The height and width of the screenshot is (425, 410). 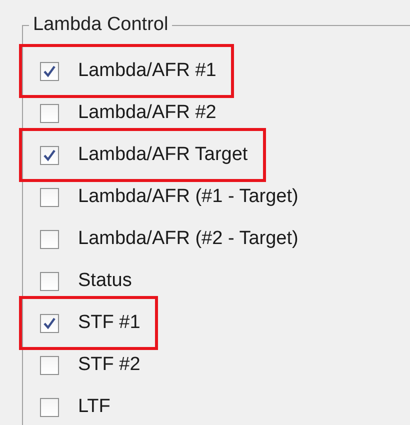 What do you see at coordinates (109, 365) in the screenshot?
I see `checkbox-label: STF #2` at bounding box center [109, 365].